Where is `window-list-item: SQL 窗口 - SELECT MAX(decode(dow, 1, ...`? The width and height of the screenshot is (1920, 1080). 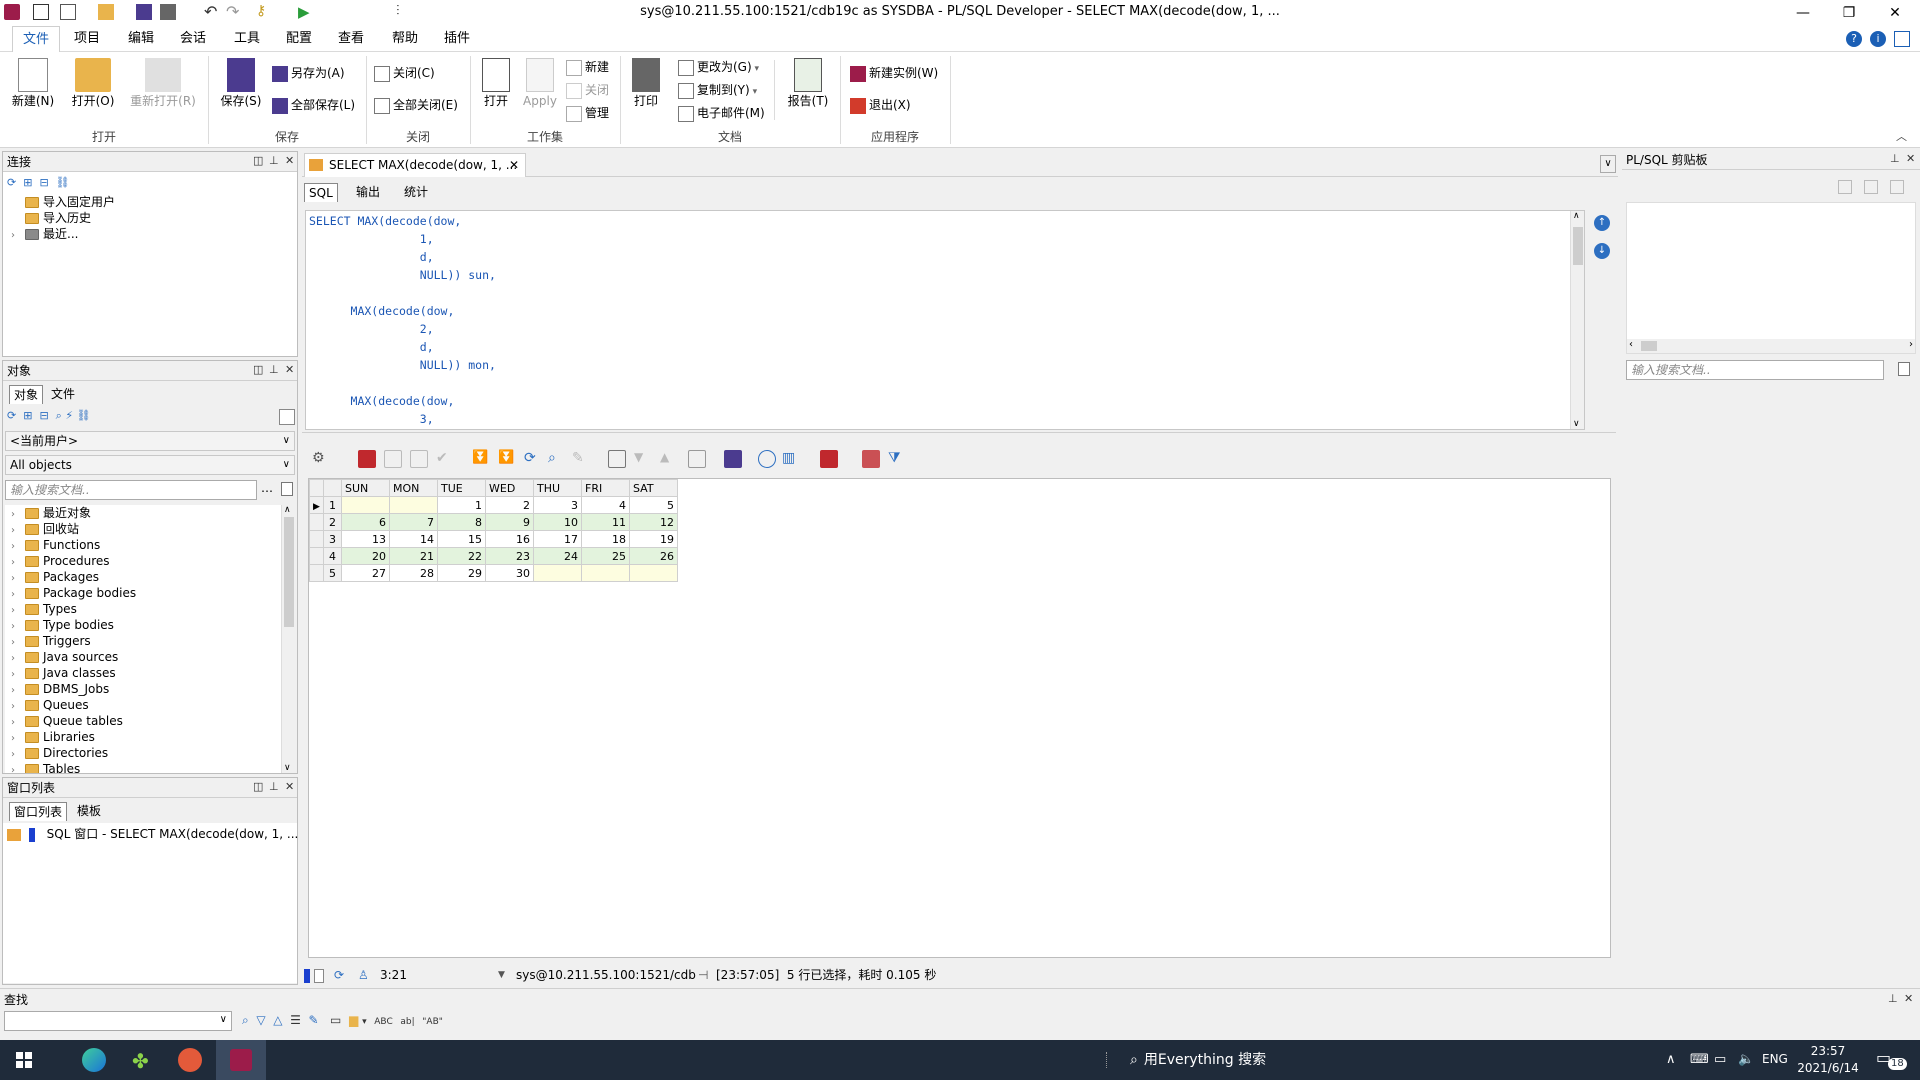 window-list-item: SQL 窗口 - SELECT MAX(decode(dow, 1, ... is located at coordinates (152, 834).